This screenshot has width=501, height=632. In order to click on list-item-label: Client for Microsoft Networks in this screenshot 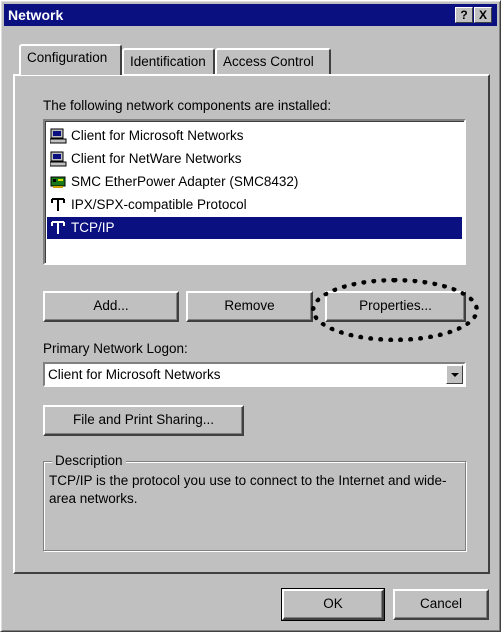, I will do `click(157, 135)`.